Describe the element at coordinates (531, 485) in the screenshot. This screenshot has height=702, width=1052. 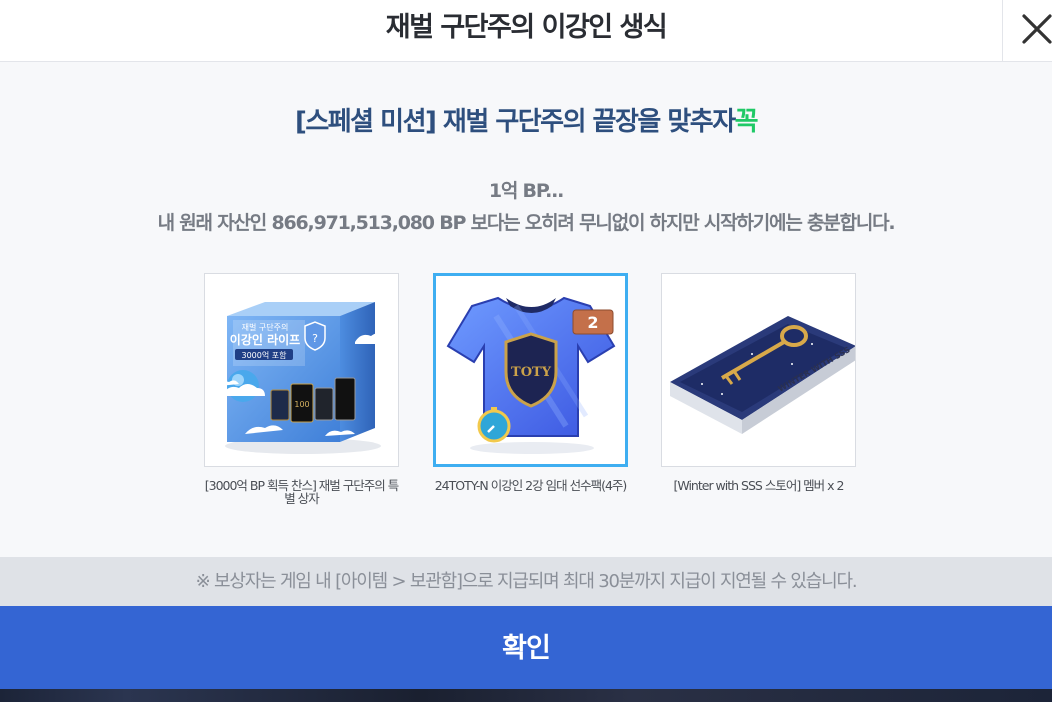
I see `reward-caption: 24TOTY-N 이강인 2강 임대 선수팩(4주)` at that location.